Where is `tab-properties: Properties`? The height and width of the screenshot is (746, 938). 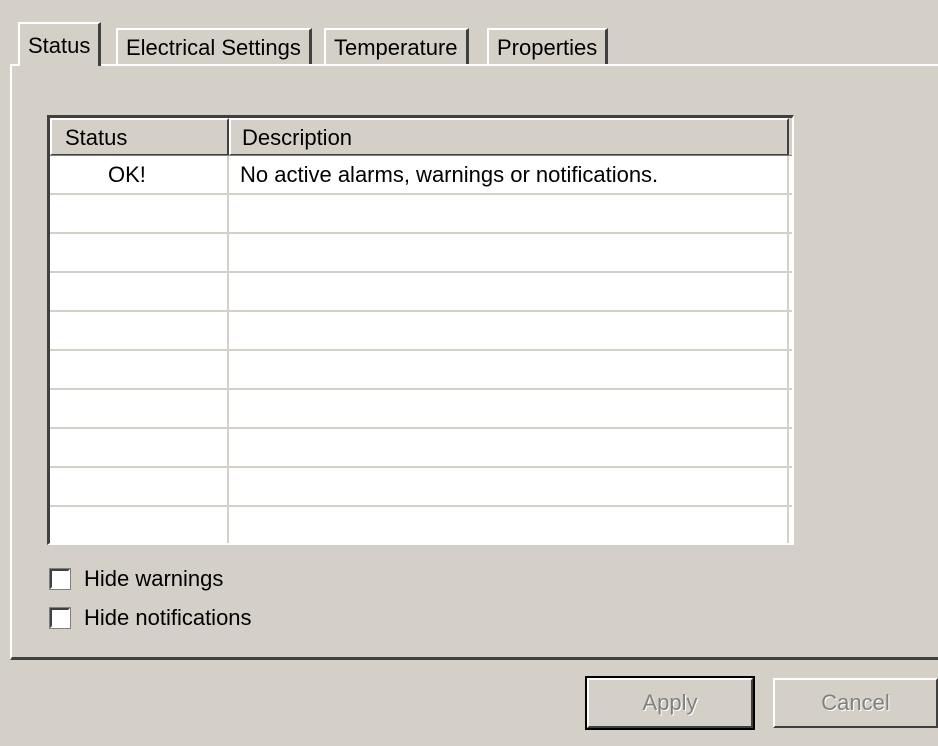 tab-properties: Properties is located at coordinates (548, 47).